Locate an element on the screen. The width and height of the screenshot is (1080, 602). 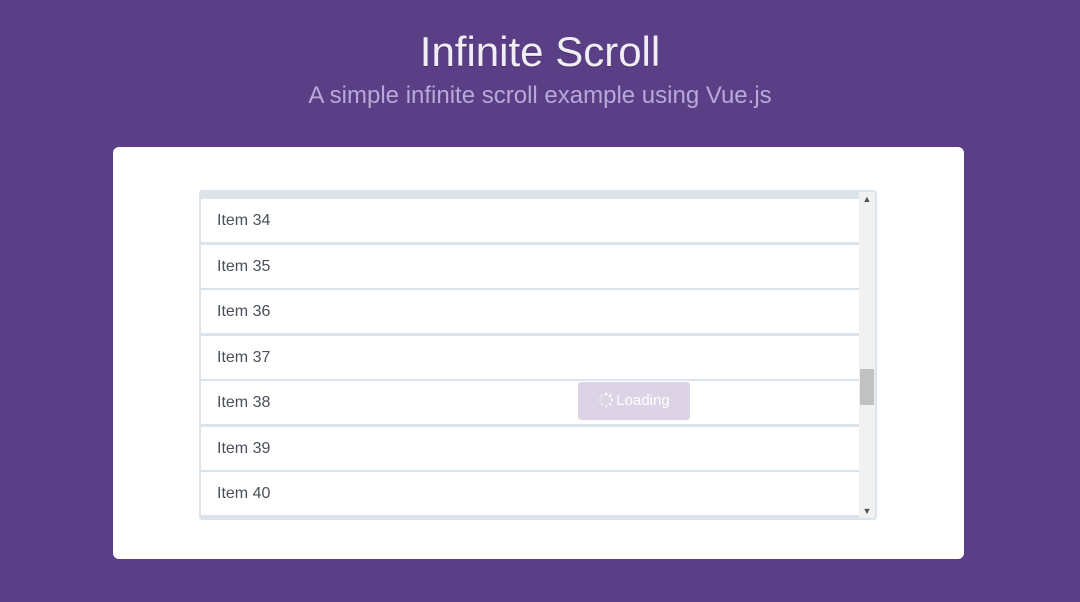
page-title: Infinite Scroll is located at coordinates (540, 51).